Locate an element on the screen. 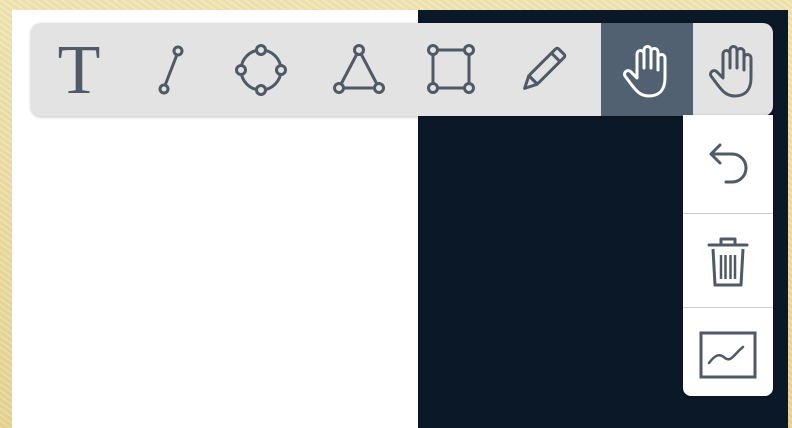 Image resolution: width=792 pixels, height=428 pixels. pencil-tool-button is located at coordinates (543, 69).